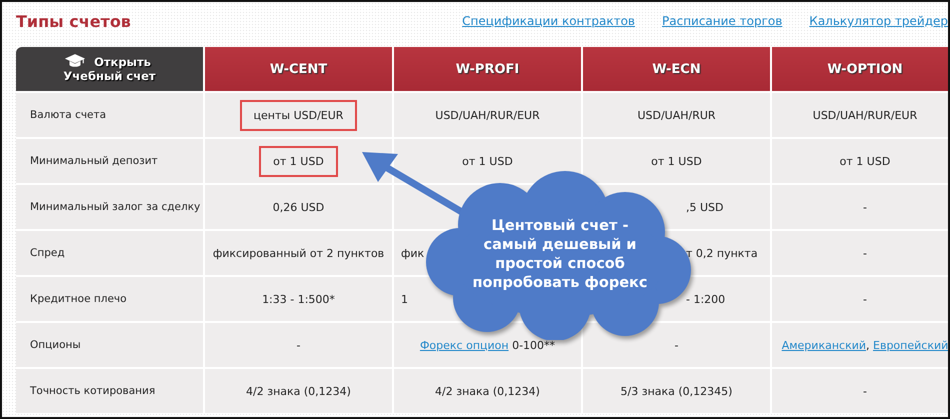 The image size is (950, 419). Describe the element at coordinates (464, 345) in the screenshot. I see `option-link: Форекс опцион` at that location.